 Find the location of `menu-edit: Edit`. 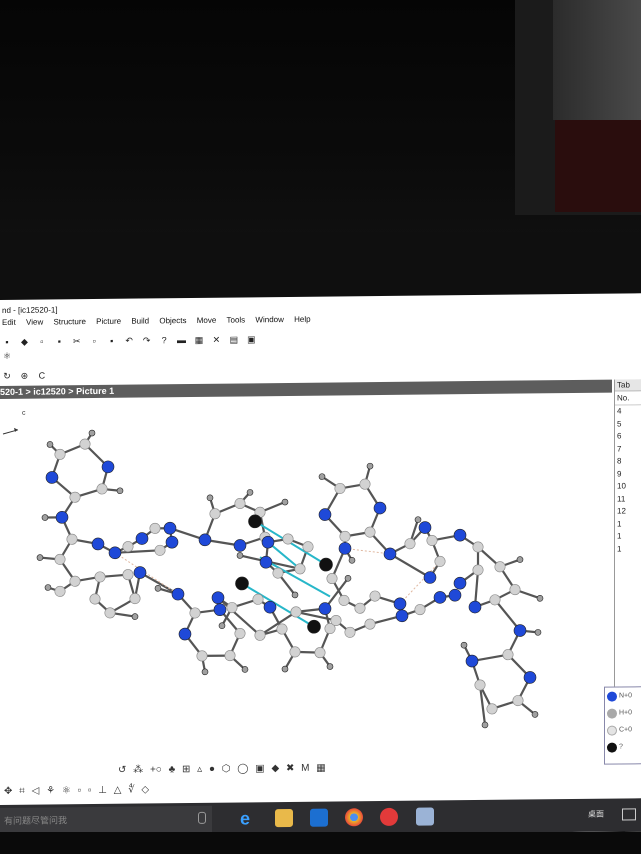

menu-edit: Edit is located at coordinates (9, 322).